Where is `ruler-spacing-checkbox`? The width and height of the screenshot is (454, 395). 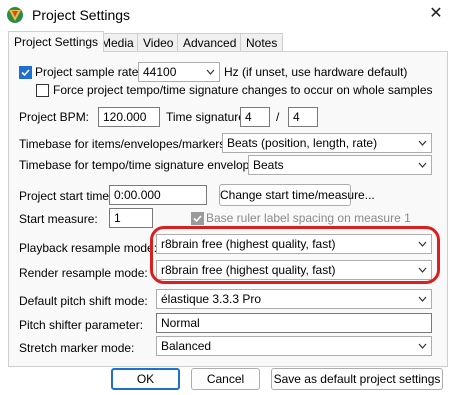
ruler-spacing-checkbox is located at coordinates (197, 218).